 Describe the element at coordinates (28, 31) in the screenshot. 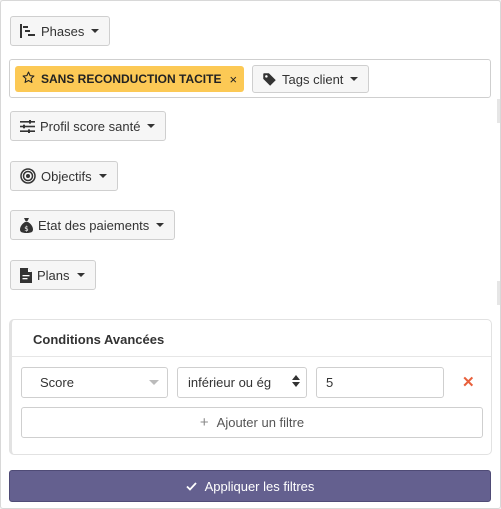

I see `phases-icon` at that location.